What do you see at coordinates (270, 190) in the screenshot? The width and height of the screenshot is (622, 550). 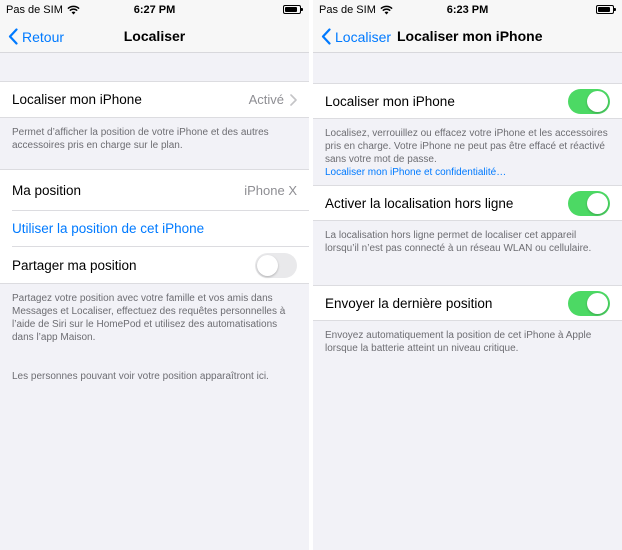 I see `my-position-value: iPhone X` at bounding box center [270, 190].